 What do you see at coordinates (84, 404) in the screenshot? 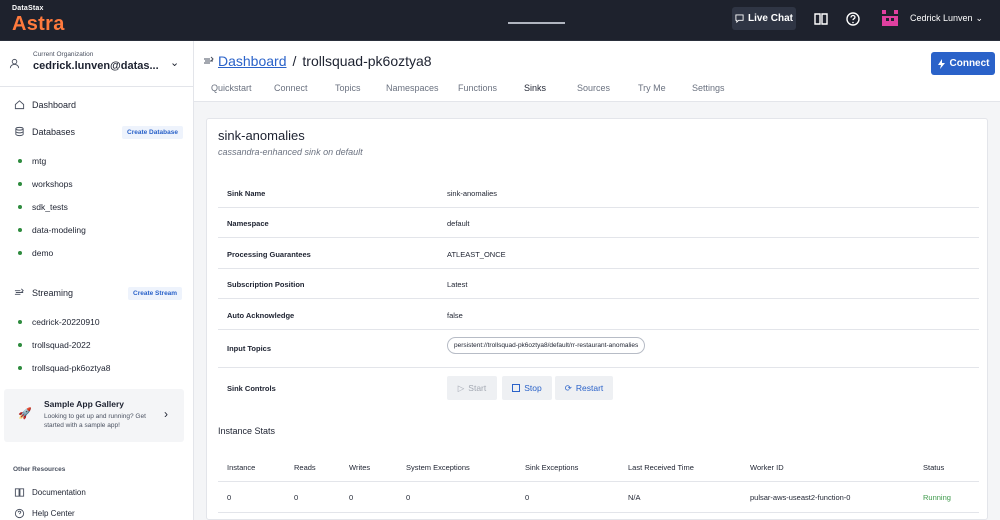
I see `gallery-title: Sample App Gallery` at bounding box center [84, 404].